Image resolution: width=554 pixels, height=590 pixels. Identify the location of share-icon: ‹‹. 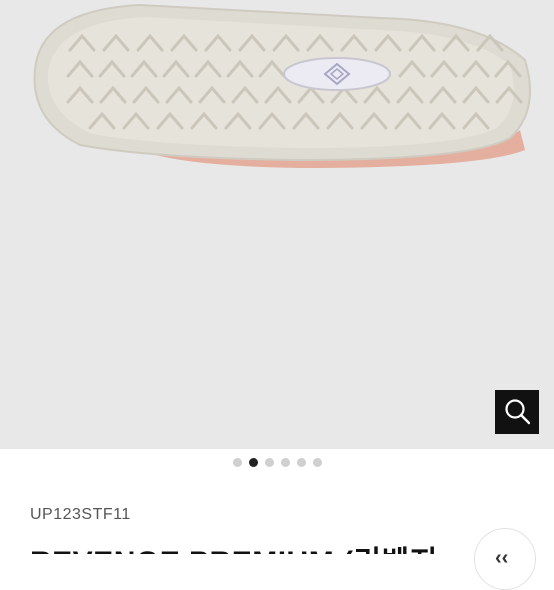
(502, 558).